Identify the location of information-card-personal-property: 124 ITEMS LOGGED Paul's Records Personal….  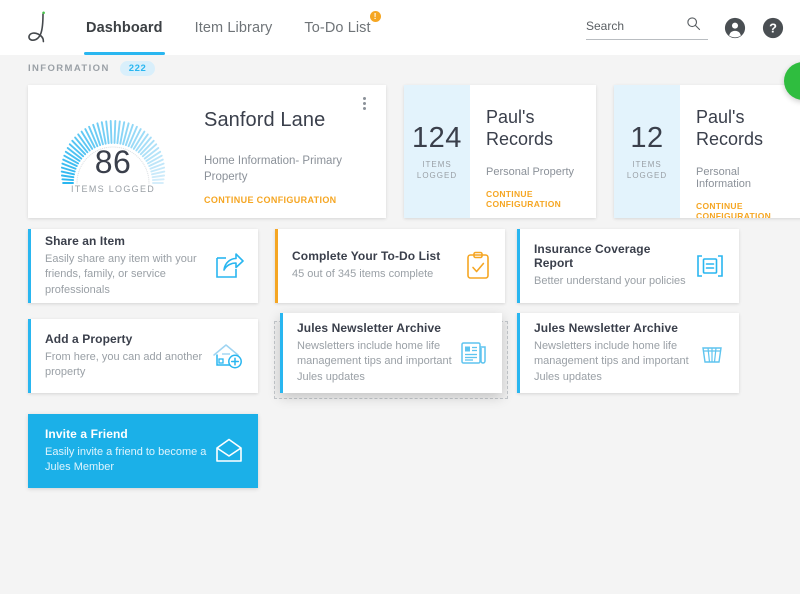
(500, 151).